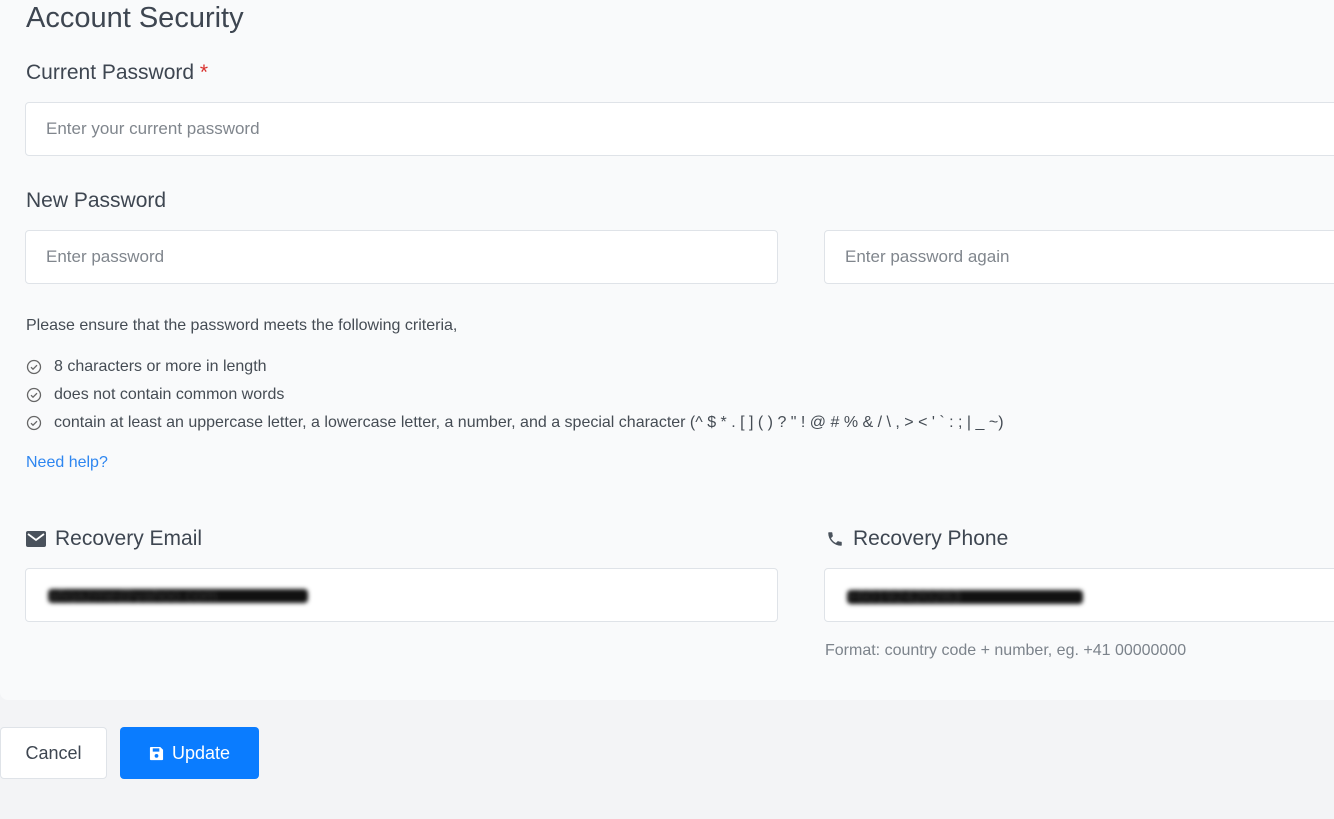 Image resolution: width=1334 pixels, height=819 pixels. Describe the element at coordinates (189, 753) in the screenshot. I see `update-button: Update` at that location.